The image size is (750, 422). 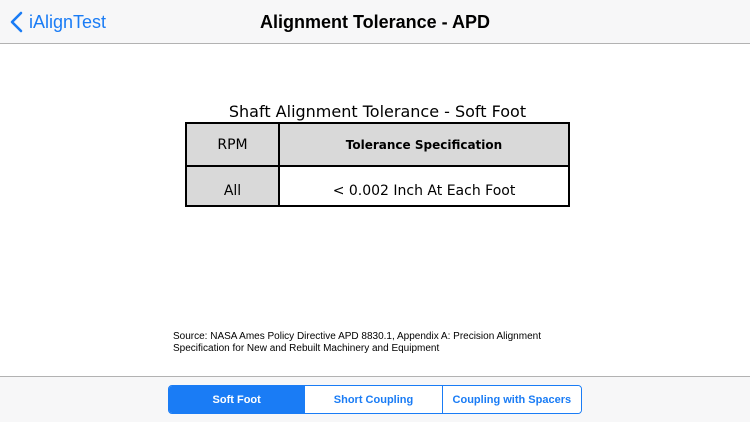 What do you see at coordinates (377, 111) in the screenshot?
I see `table-title: Shaft Alignment Tolerance - Soft Foot` at bounding box center [377, 111].